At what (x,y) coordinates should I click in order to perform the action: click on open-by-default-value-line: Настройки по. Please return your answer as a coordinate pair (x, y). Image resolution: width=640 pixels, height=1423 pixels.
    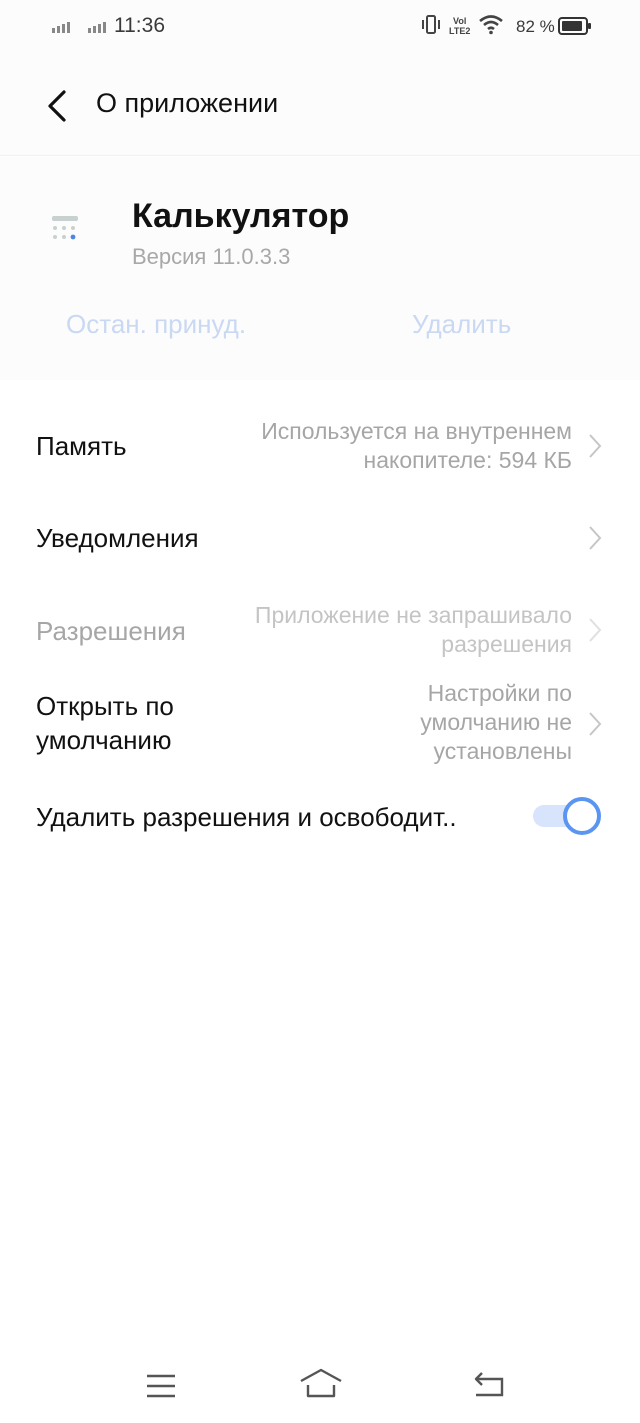
    Looking at the image, I should click on (499, 693).